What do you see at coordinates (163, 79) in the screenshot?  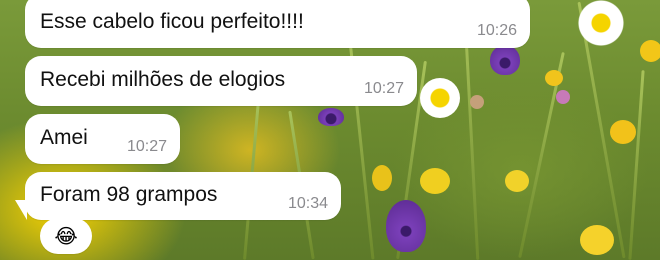 I see `message-text: Recebi milhões de elogios` at bounding box center [163, 79].